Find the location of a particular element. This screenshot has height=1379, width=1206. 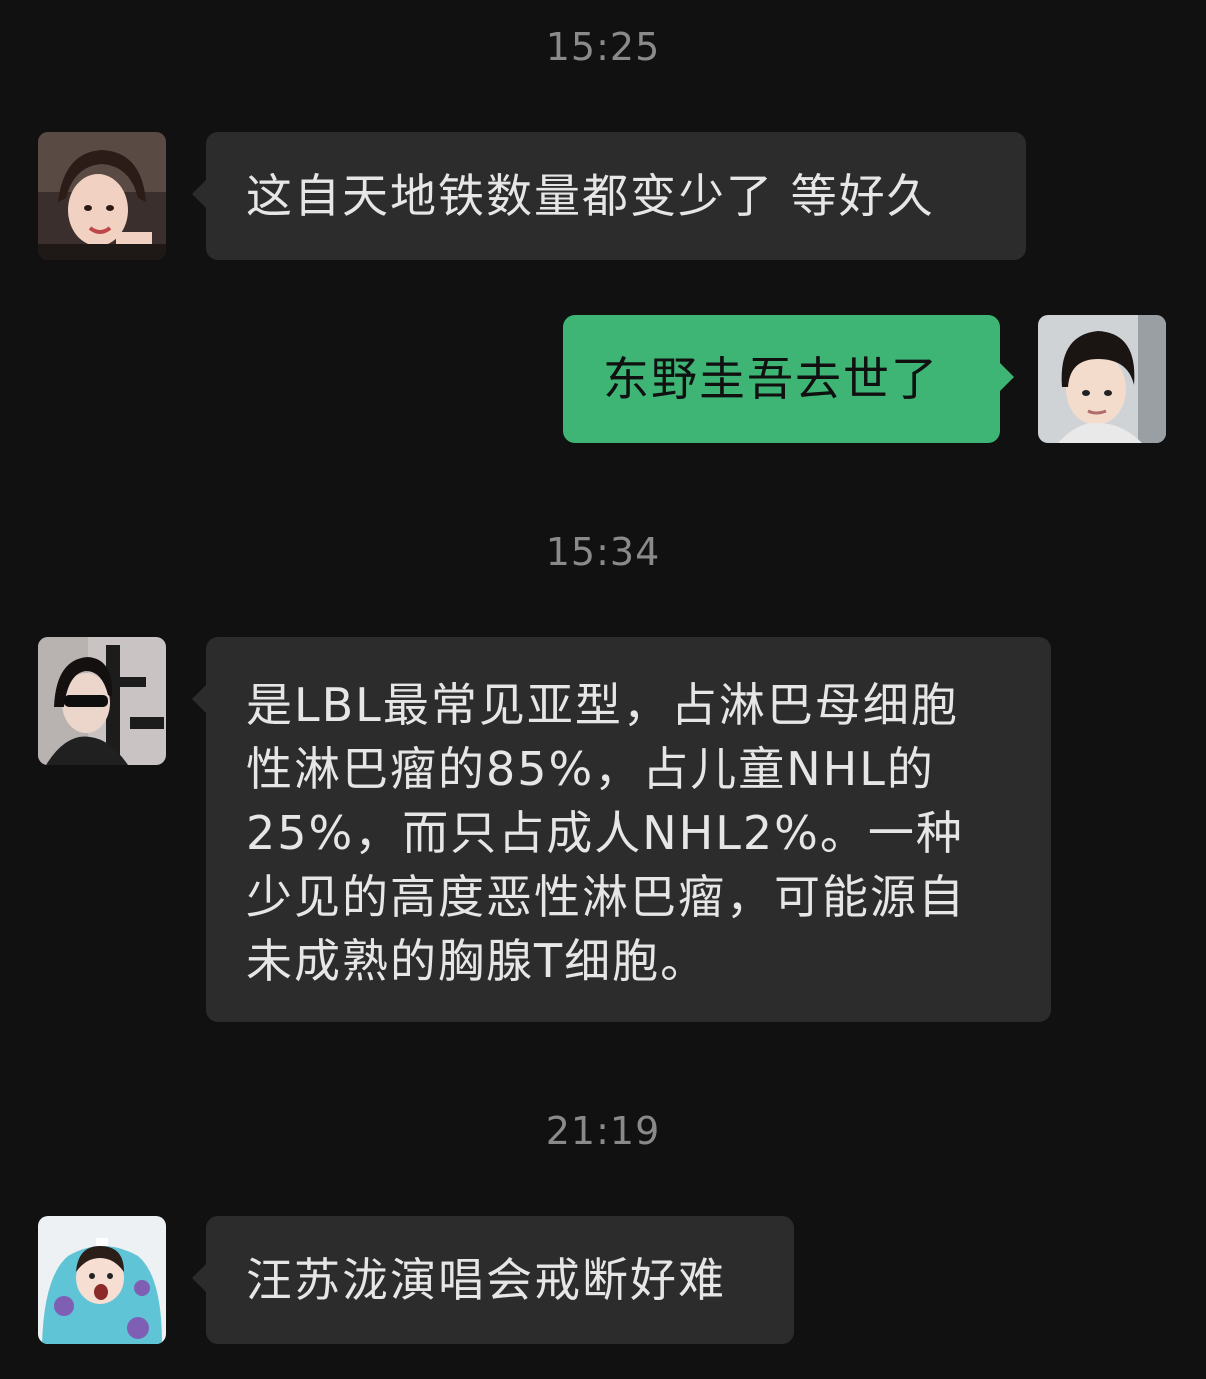

message-line: 少见的高度恶性淋巴瘤，可能源自 is located at coordinates (606, 897).